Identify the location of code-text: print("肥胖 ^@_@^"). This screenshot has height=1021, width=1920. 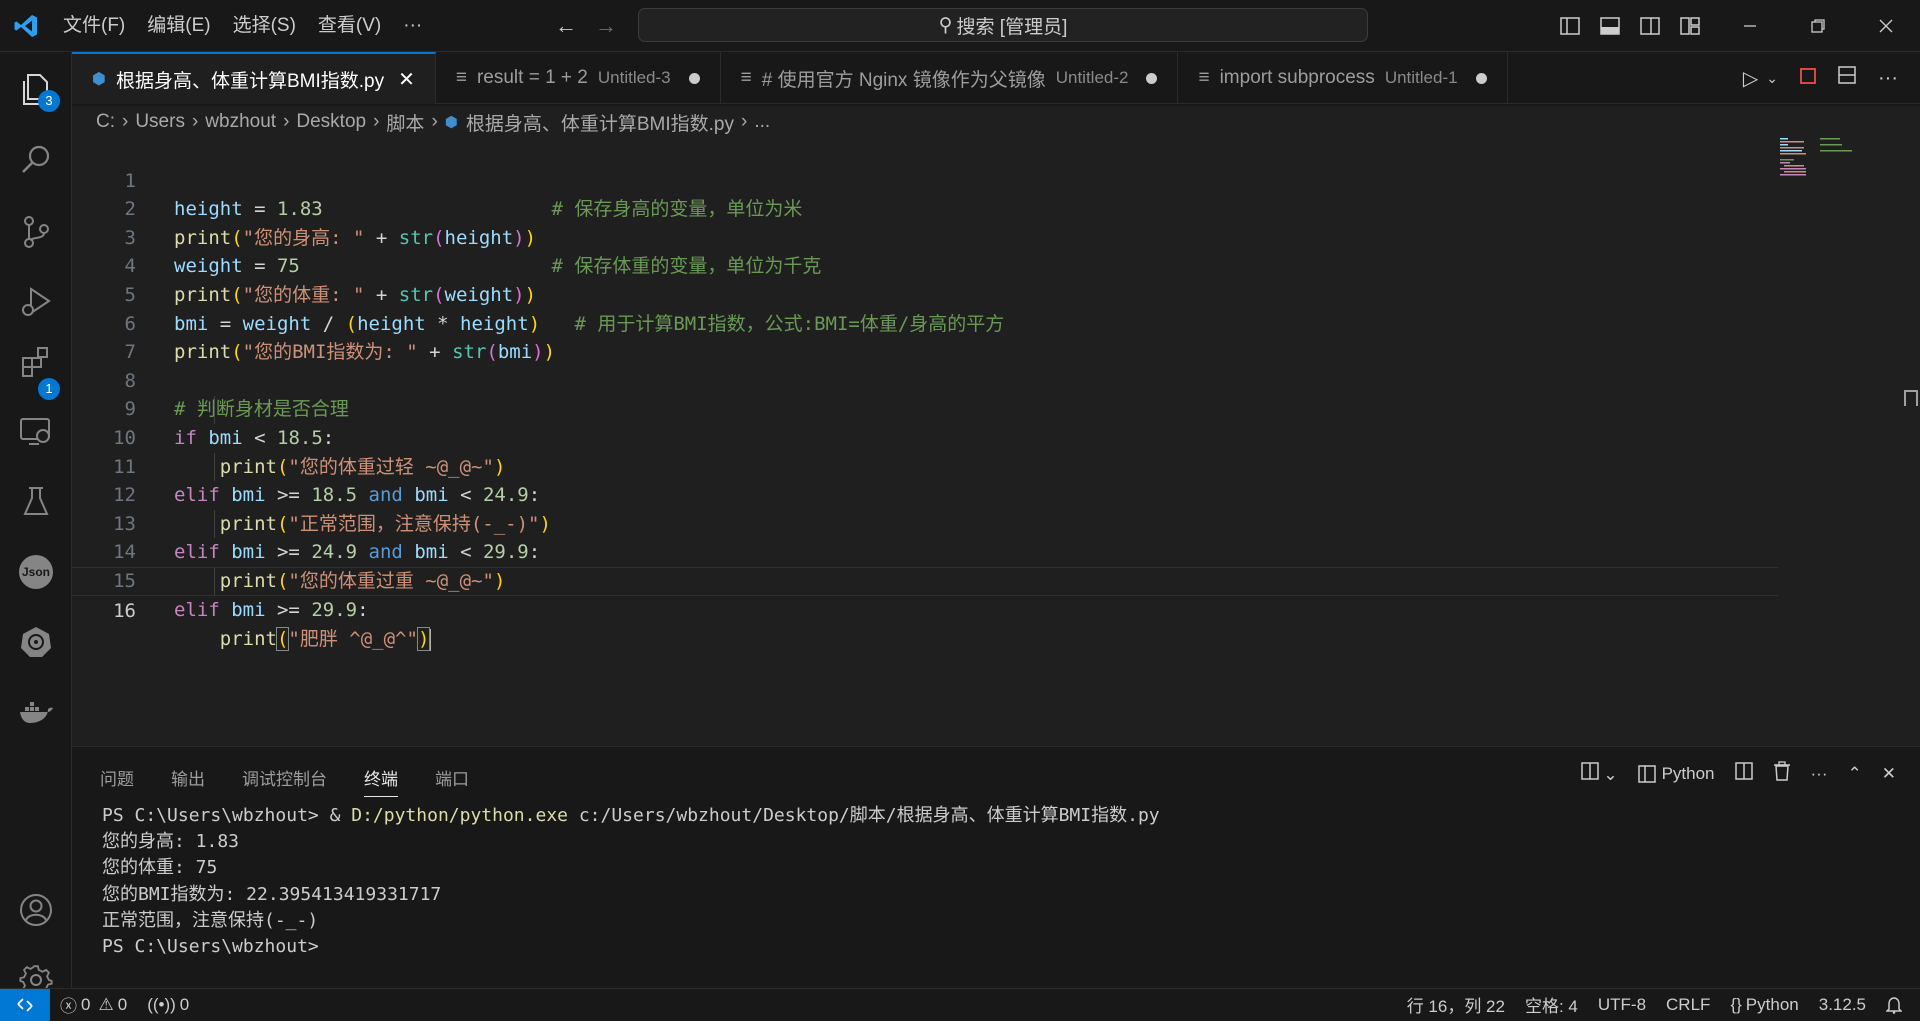
(325, 639).